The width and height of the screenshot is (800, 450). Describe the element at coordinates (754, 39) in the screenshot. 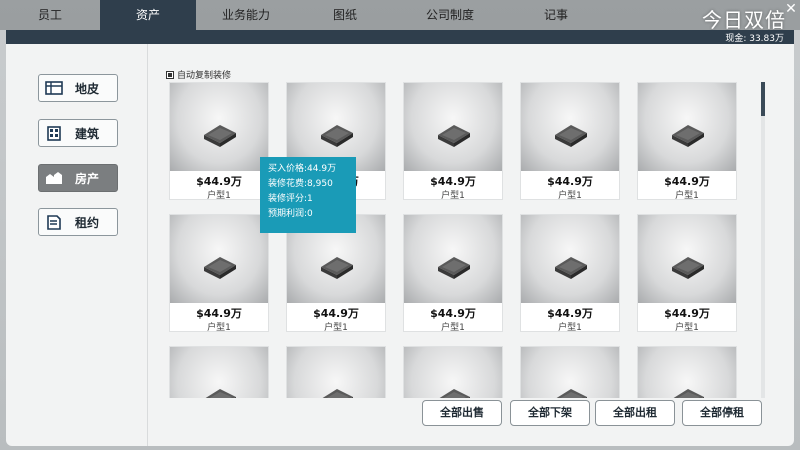

I see `cash-readout: 现金: 33.83万` at that location.